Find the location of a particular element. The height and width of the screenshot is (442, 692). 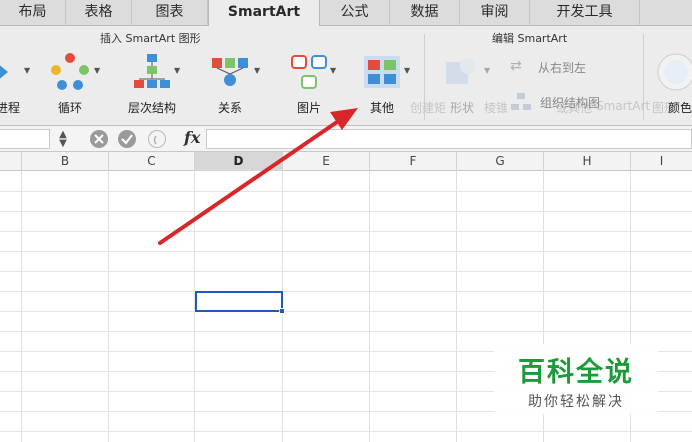

selected-cell is located at coordinates (239, 301).